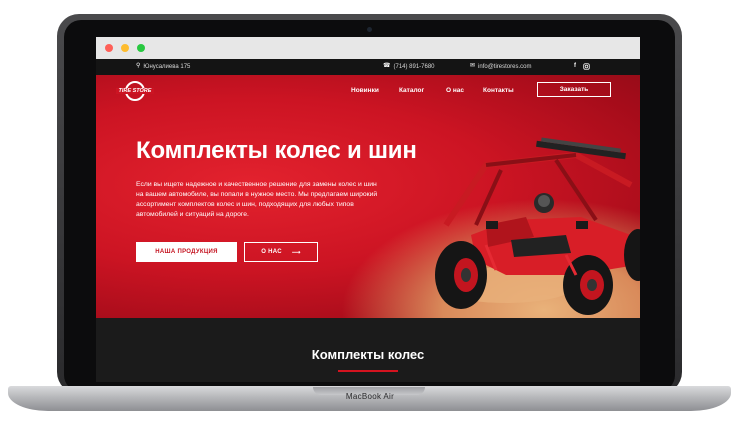  What do you see at coordinates (413, 67) in the screenshot?
I see `phone-text: (714) 891-7680` at bounding box center [413, 67].